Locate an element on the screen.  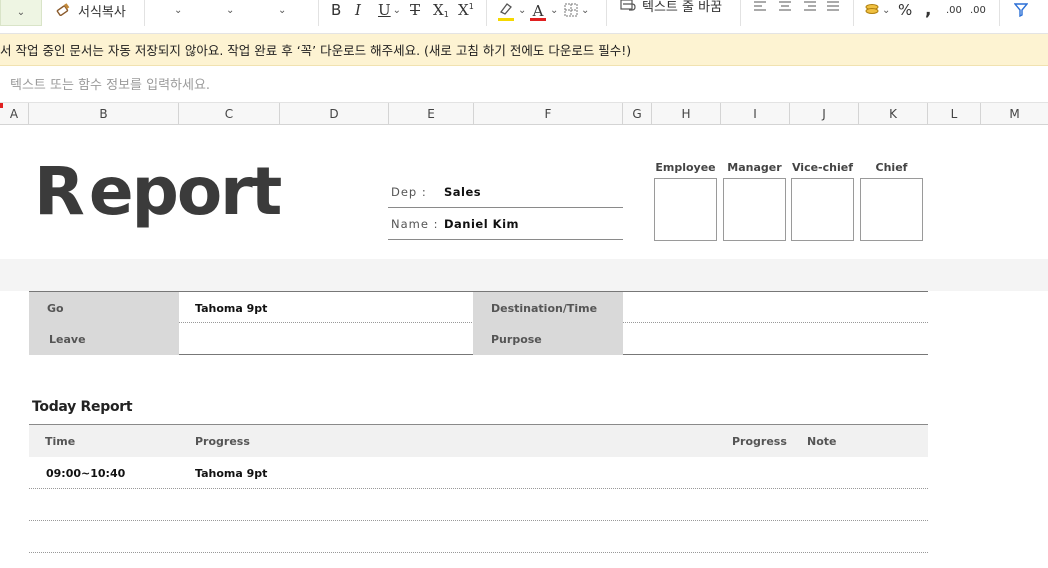
font-color-button: A ⌄ is located at coordinates (544, 10).